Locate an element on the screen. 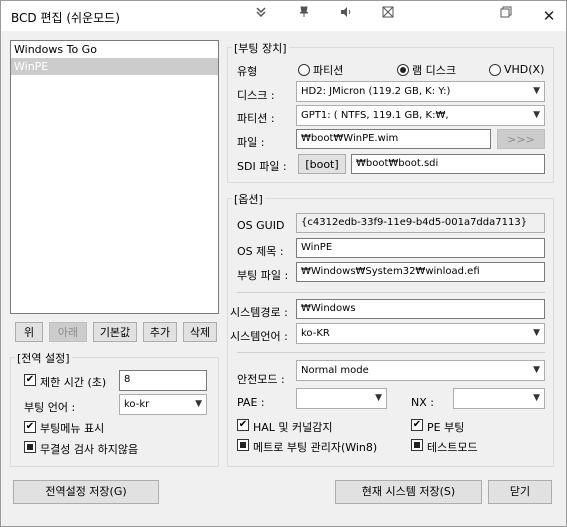 The image size is (567, 527). system-language-label: 시스템언어 : is located at coordinates (259, 336).